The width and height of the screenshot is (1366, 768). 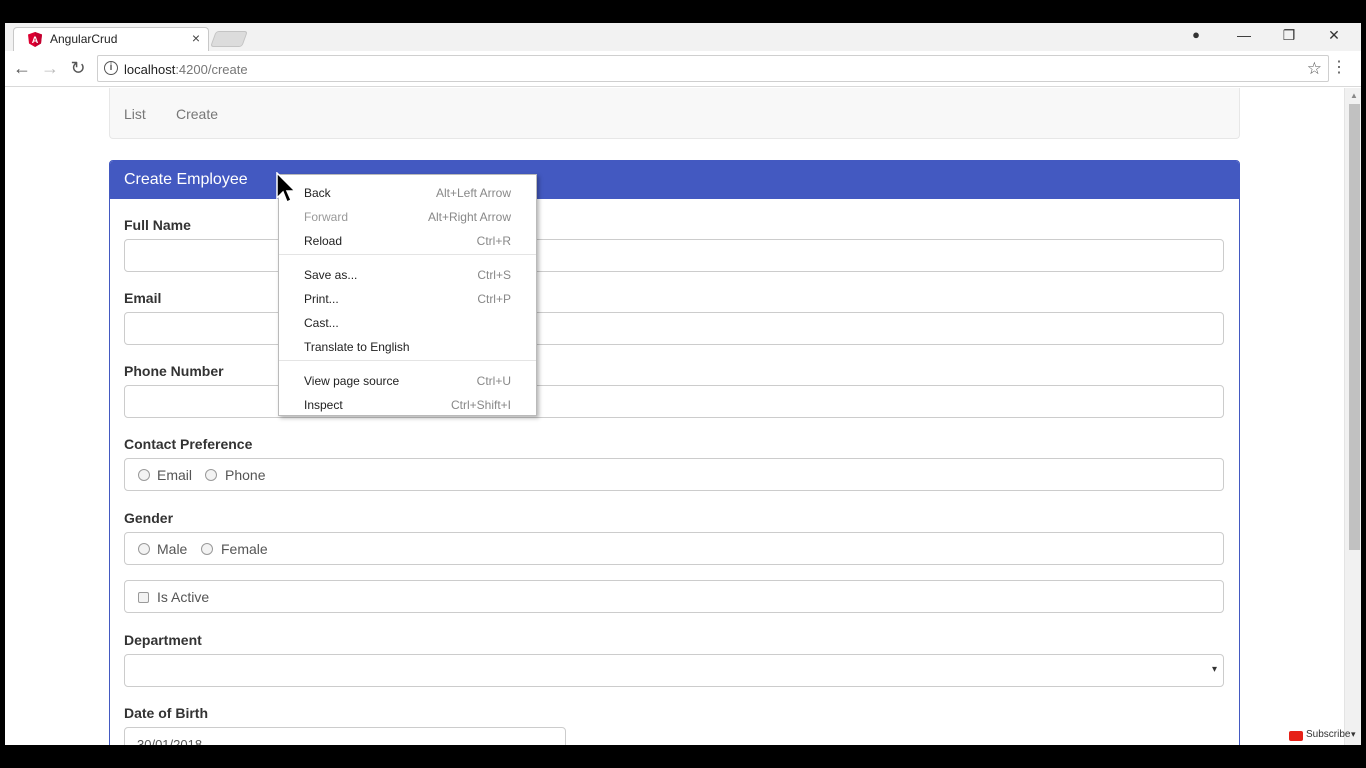 I want to click on contact-email-label: Email, so click(x=175, y=475).